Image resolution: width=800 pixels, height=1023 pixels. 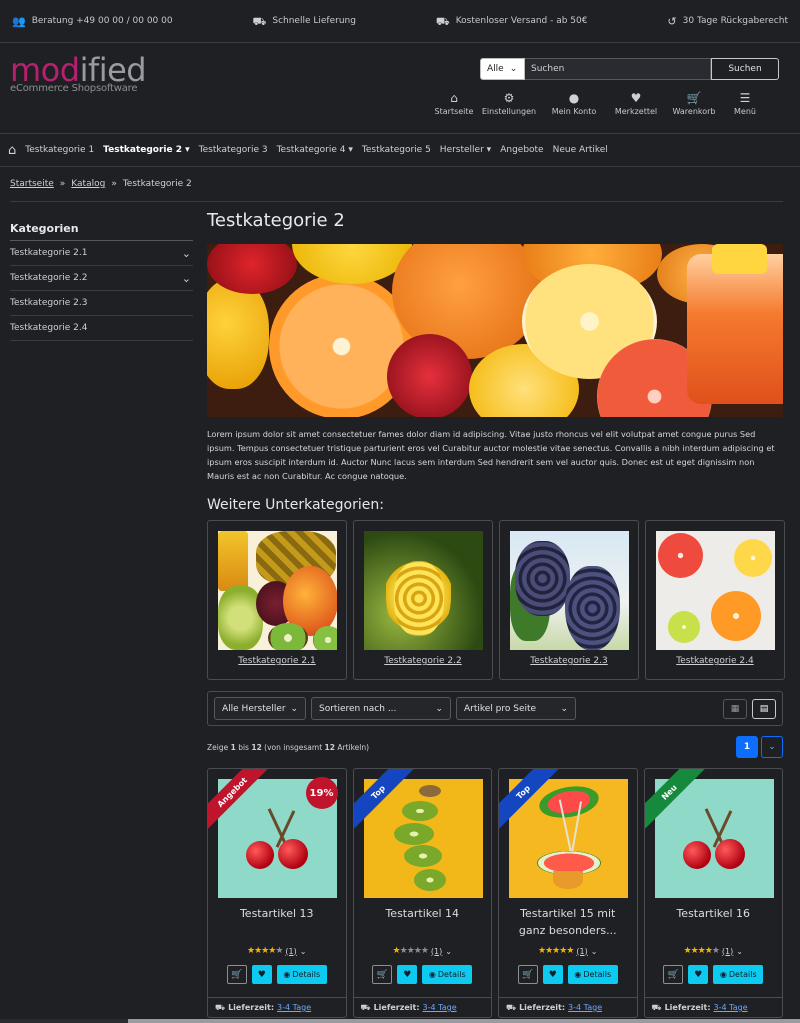 I want to click on header-nav-cart: 🛒 Warenkorb, so click(x=694, y=104).